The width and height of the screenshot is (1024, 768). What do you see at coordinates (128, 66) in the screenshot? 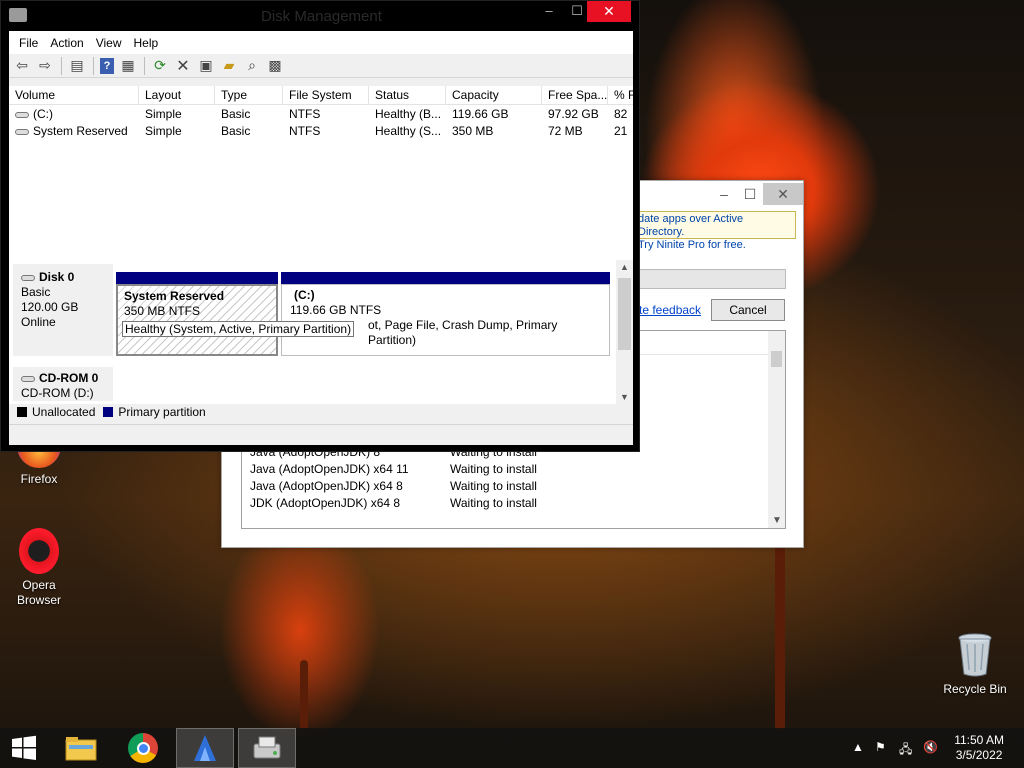
I see `properties-icon: ▦` at bounding box center [128, 66].